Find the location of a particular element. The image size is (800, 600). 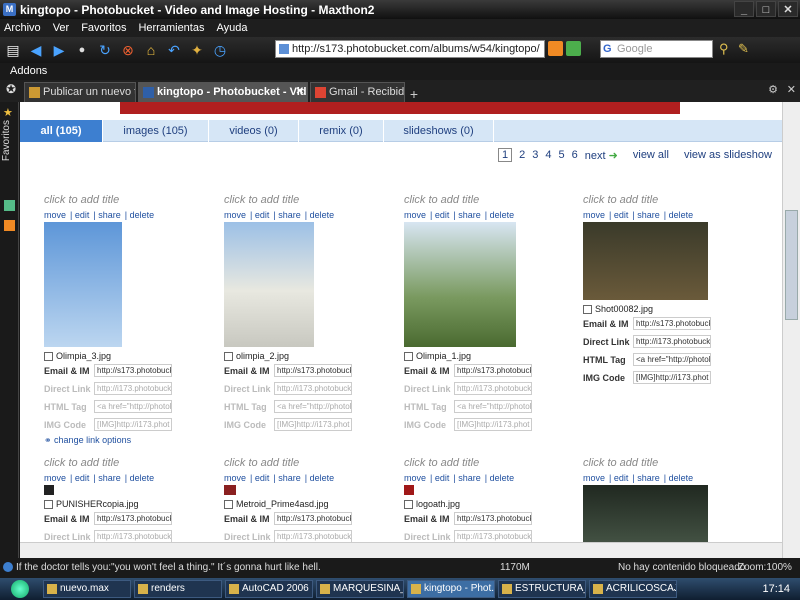

taskbar-item: nuevo.max is located at coordinates (87, 589).